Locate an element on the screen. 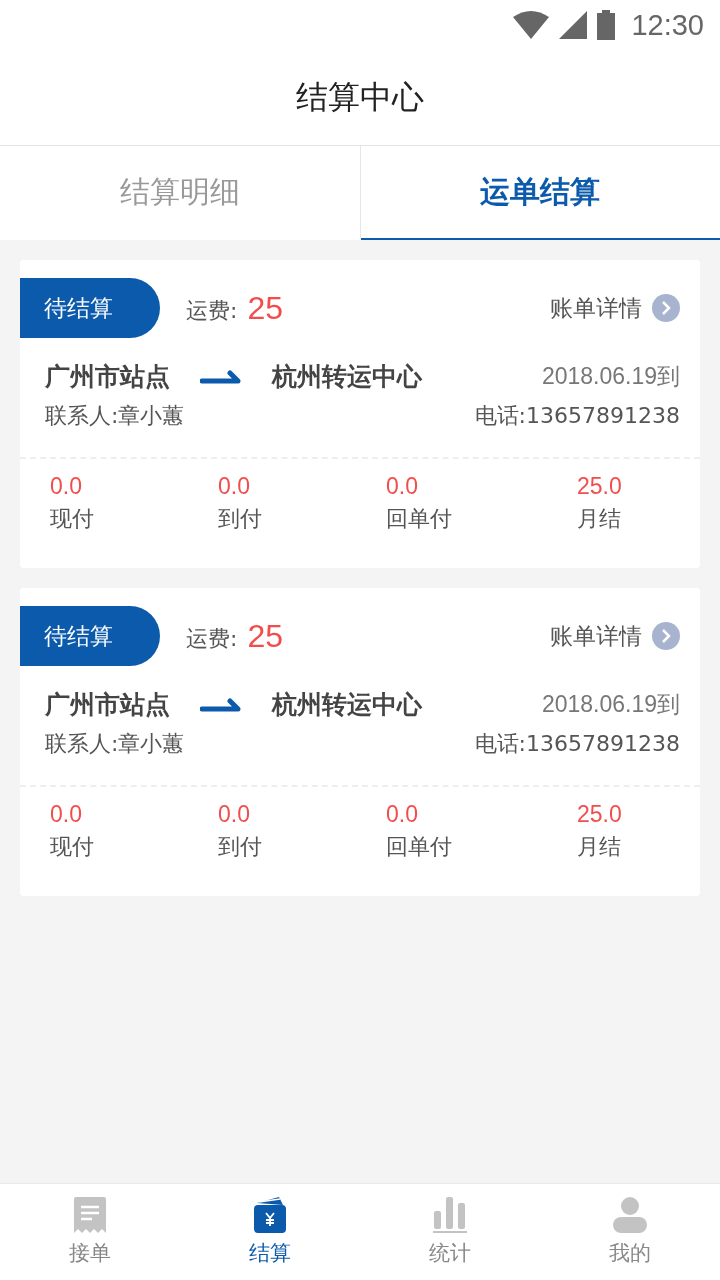  wifi-icon is located at coordinates (531, 25).